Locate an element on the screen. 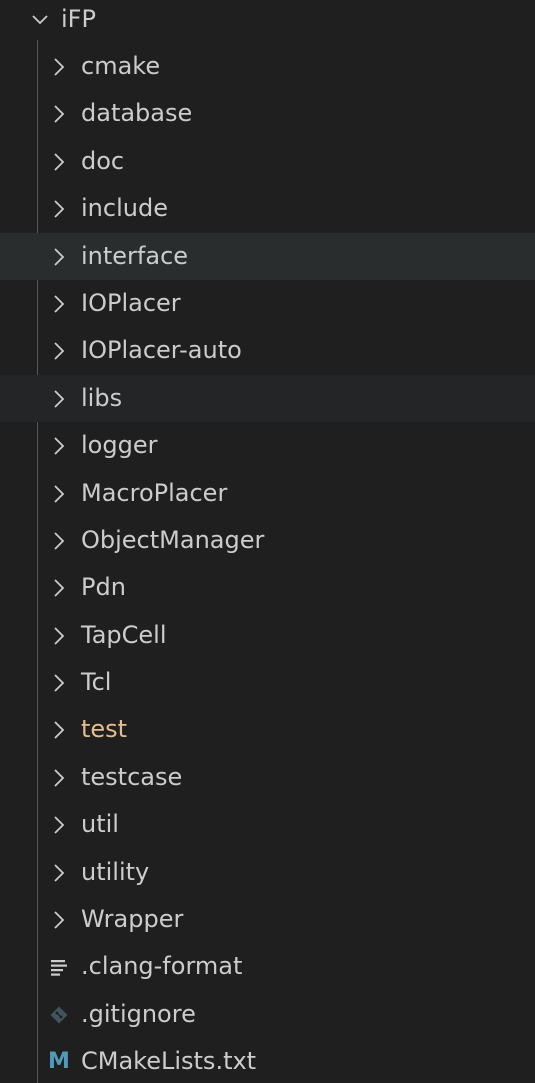 This screenshot has width=535, height=1083. tree-item-pdn: Pdn is located at coordinates (267, 587).